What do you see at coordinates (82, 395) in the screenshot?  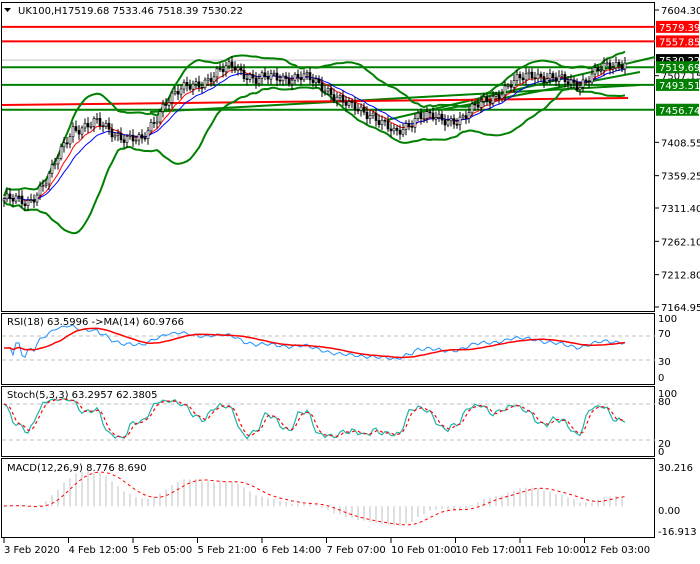 I see `stoch-label: Stoch(5,3,3) 63.2957 62.3805` at bounding box center [82, 395].